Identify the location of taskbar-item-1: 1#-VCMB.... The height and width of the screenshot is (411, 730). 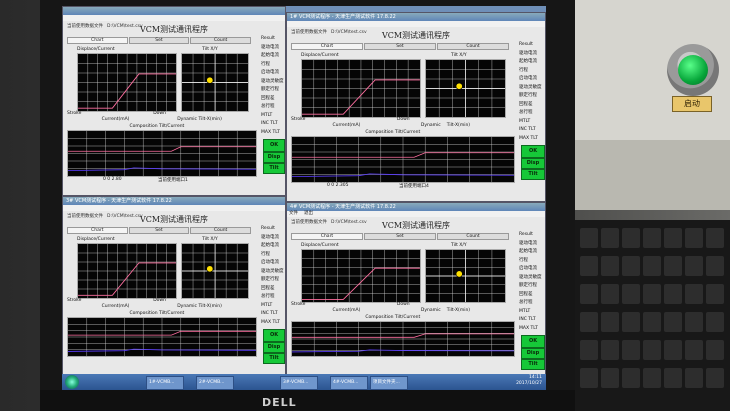
(165, 383).